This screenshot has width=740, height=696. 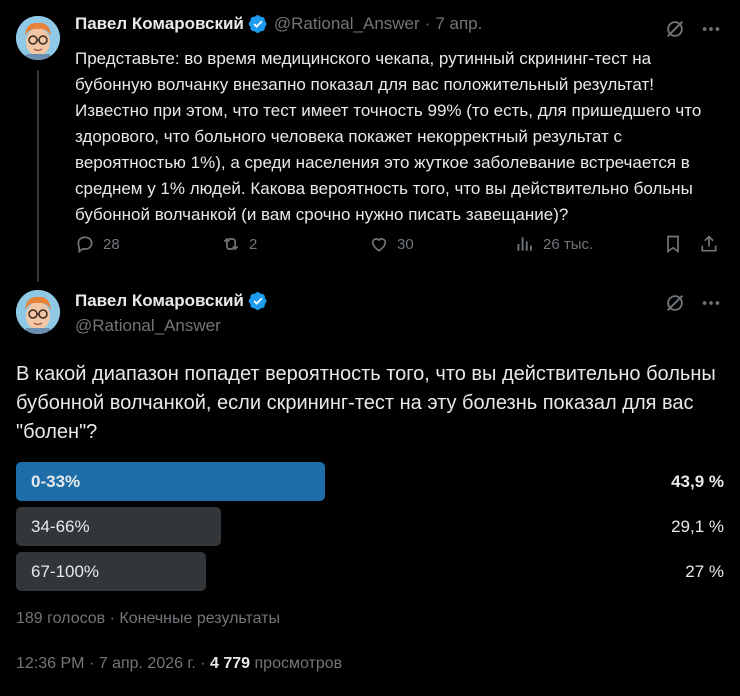 I want to click on bookmark-button, so click(x=673, y=244).